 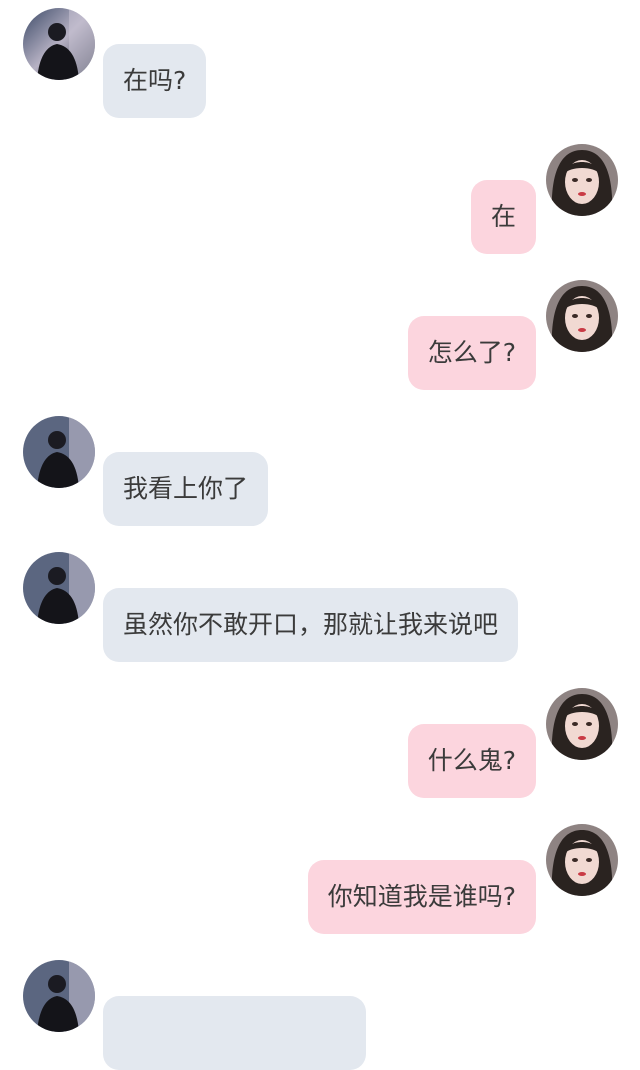 I want to click on message-text: 你知道我是谁吗?, so click(x=421, y=896).